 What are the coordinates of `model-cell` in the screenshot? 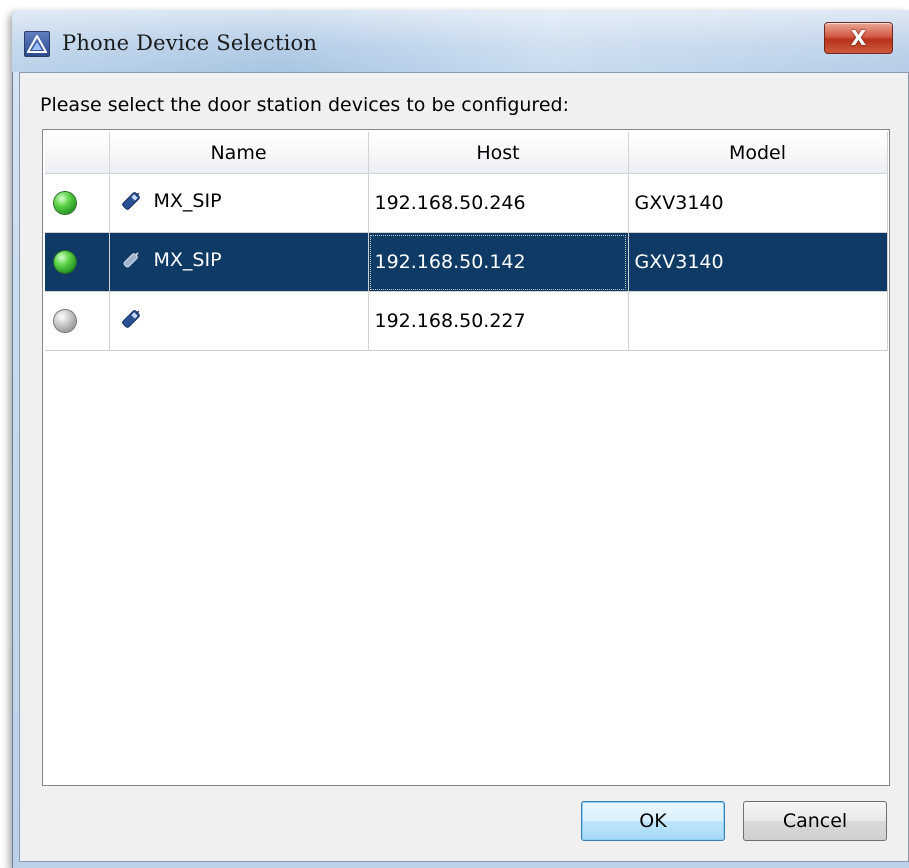 It's located at (758, 321).